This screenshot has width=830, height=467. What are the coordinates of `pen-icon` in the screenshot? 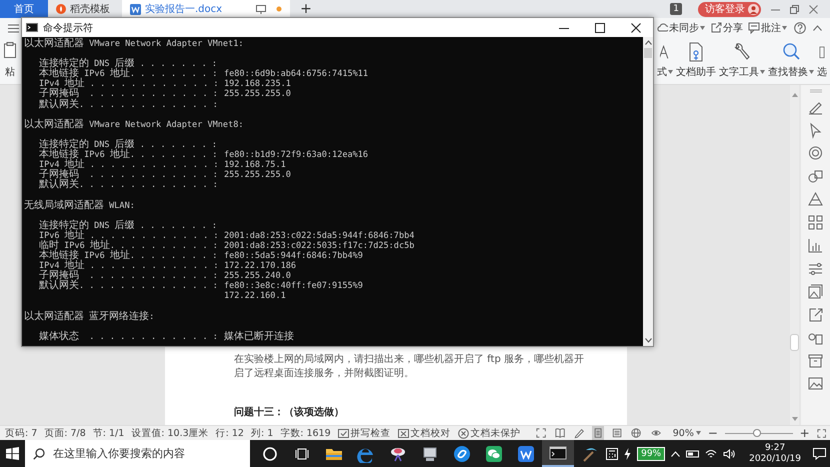 It's located at (579, 433).